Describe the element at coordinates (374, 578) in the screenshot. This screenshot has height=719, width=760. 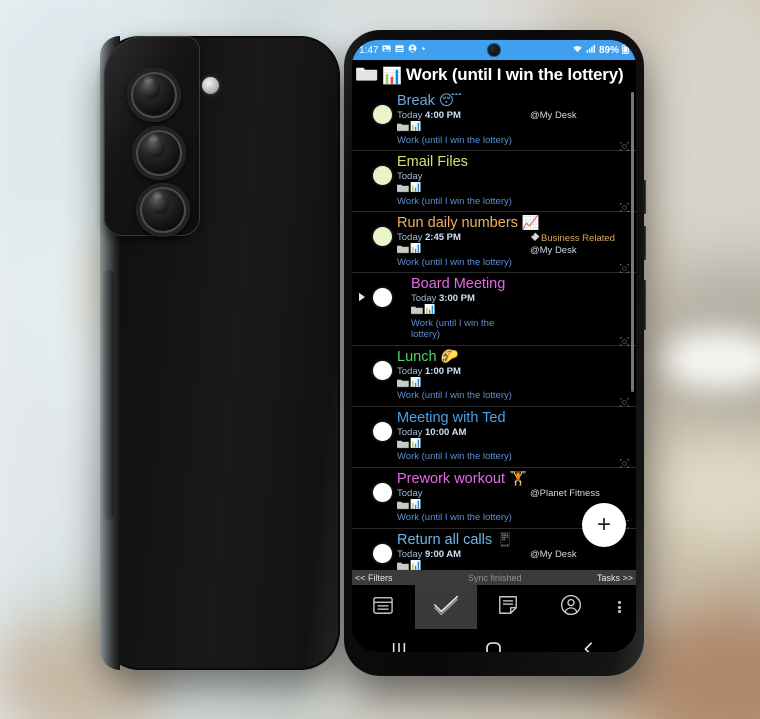
I see `filters-link: << Filters` at that location.